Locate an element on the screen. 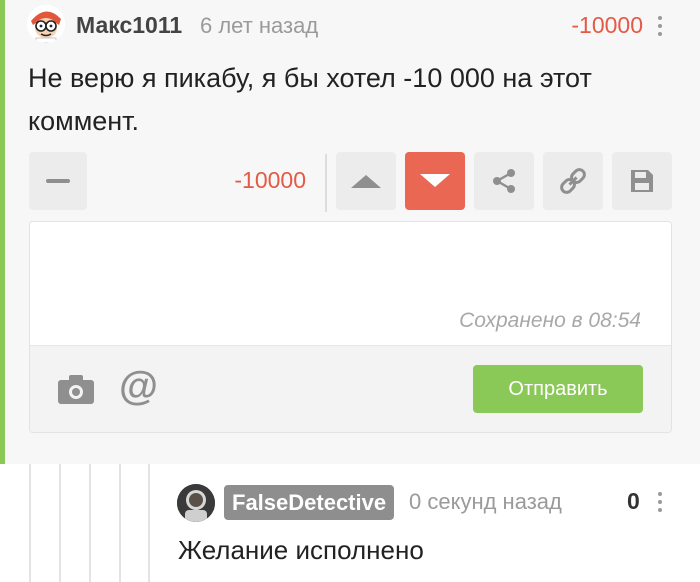 The image size is (700, 582). upvote-button is located at coordinates (366, 181).